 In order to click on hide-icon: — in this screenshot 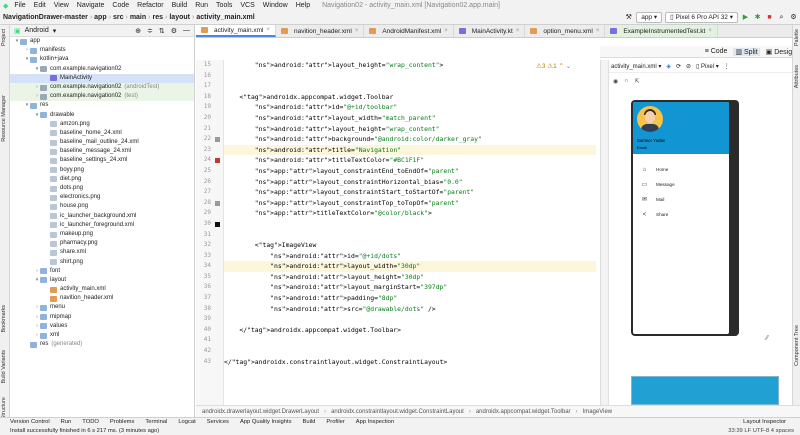, I will do `click(186, 31)`.